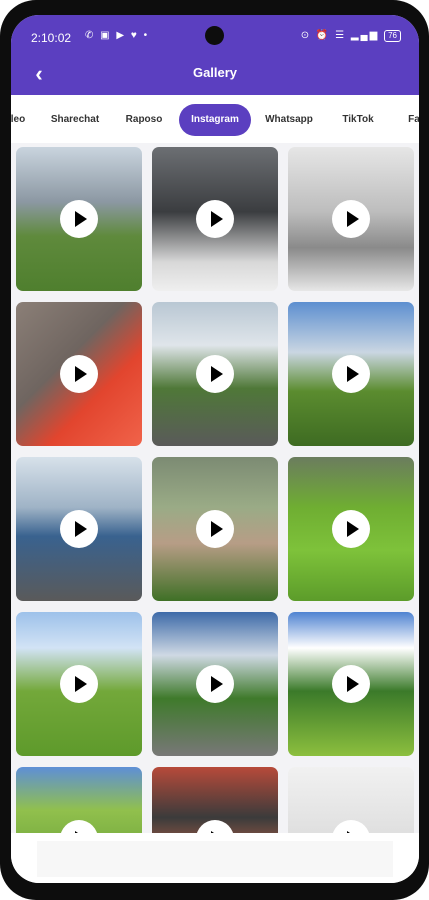 This screenshot has height=900, width=429. I want to click on status-notification-icons: ✆ ▣ ▶ ♥ •, so click(117, 35).